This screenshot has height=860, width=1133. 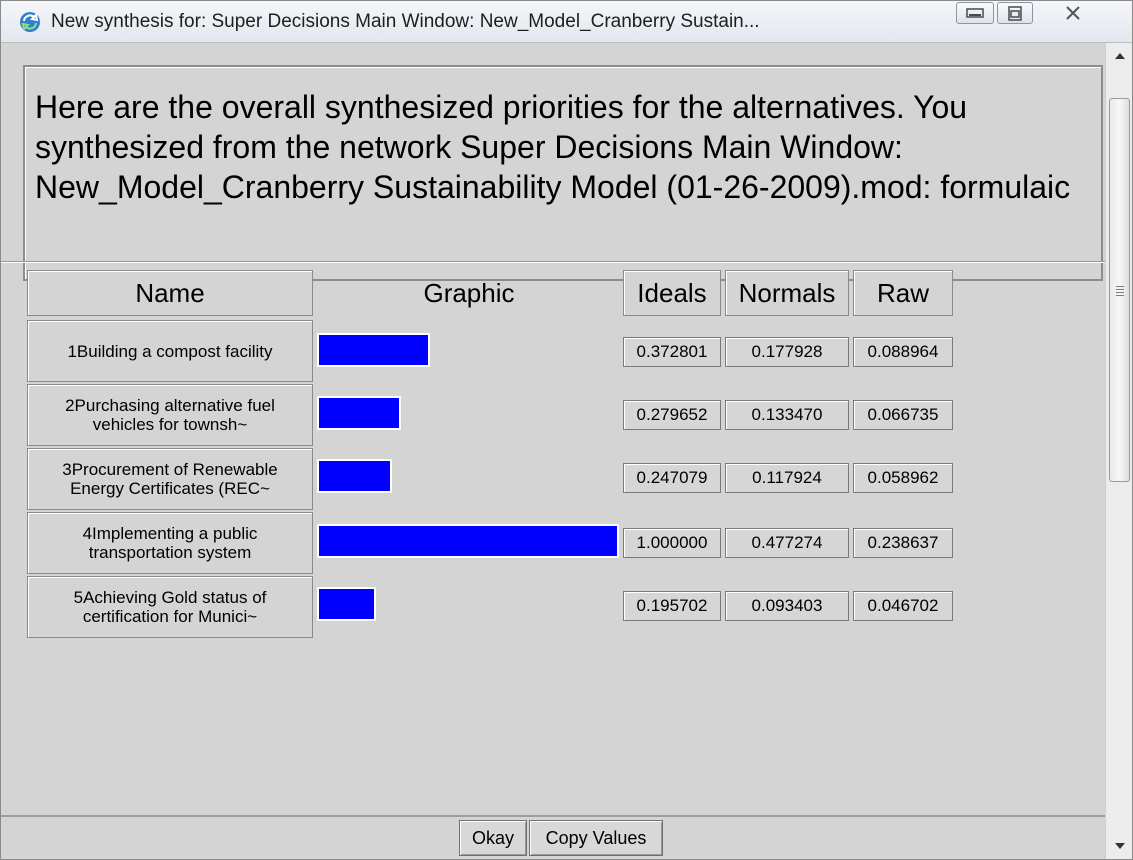 What do you see at coordinates (672, 606) in the screenshot?
I see `ideals-value: 0.195702` at bounding box center [672, 606].